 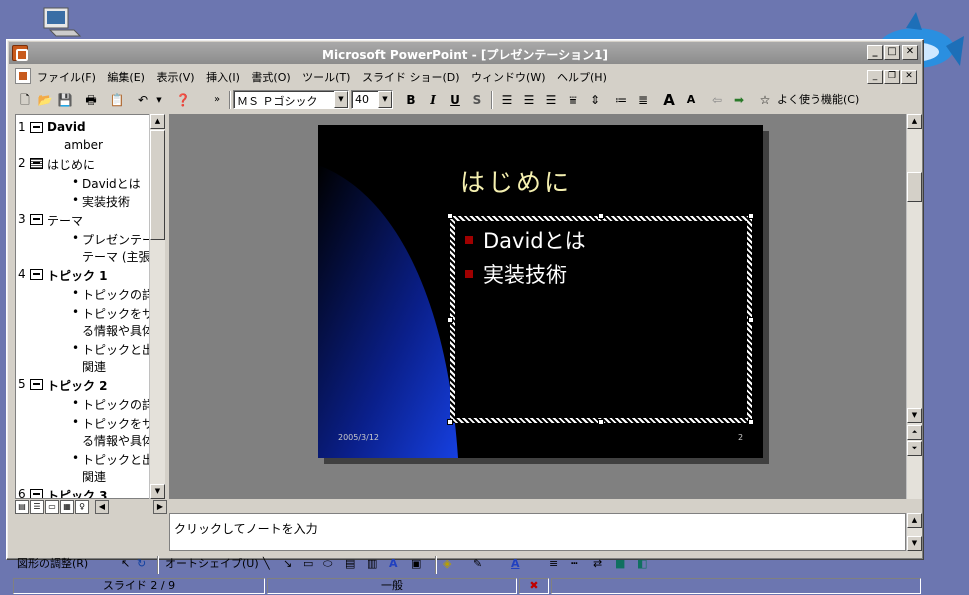 I want to click on content-placeholder: Davidとは 実装技術, so click(x=601, y=319).